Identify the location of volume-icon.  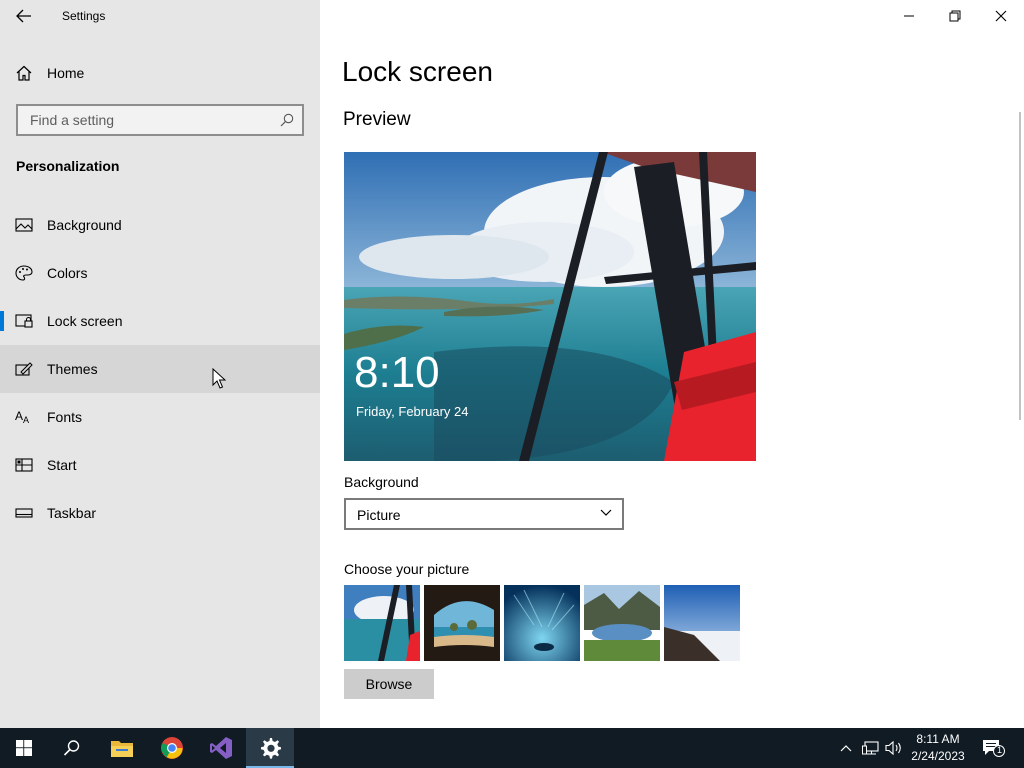
(893, 748).